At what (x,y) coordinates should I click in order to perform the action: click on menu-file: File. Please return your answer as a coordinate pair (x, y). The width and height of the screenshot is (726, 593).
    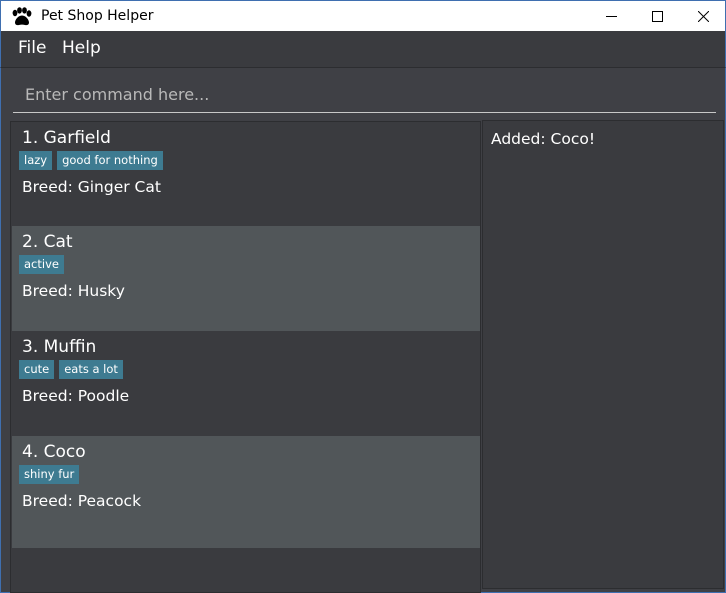
    Looking at the image, I should click on (32, 48).